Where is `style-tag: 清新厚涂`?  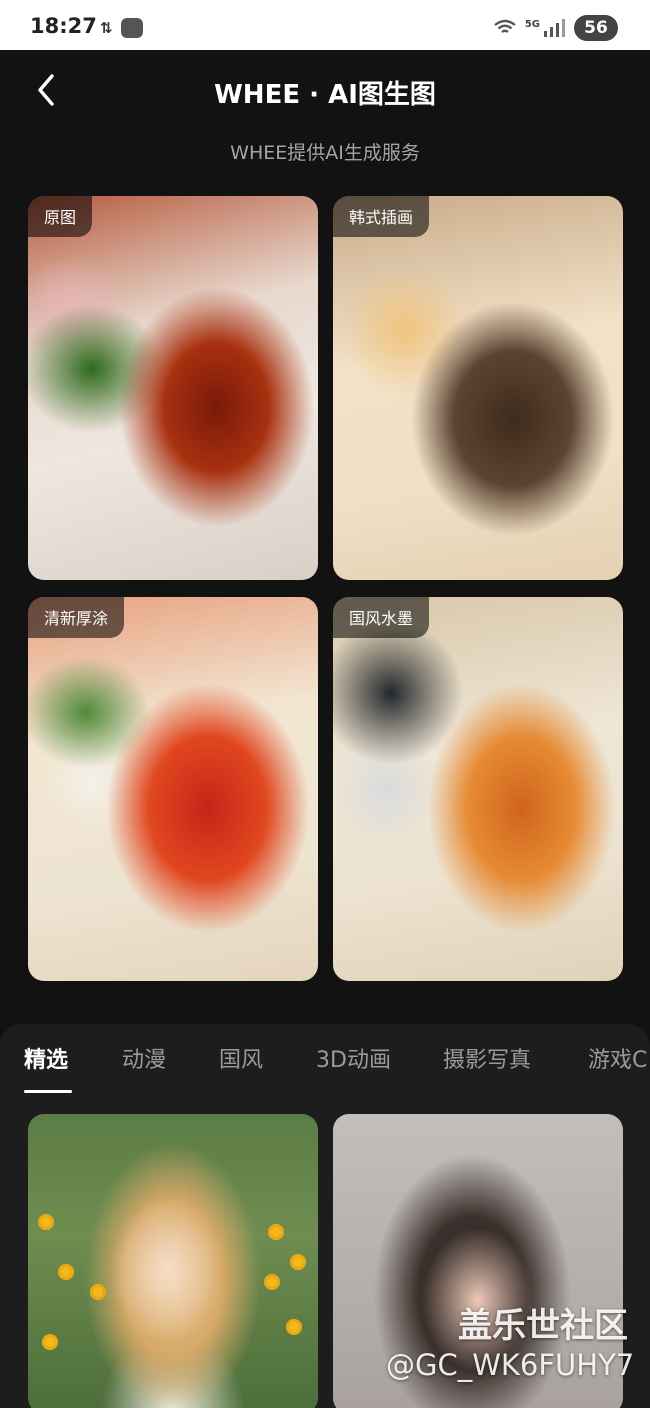
style-tag: 清新厚涂 is located at coordinates (76, 617).